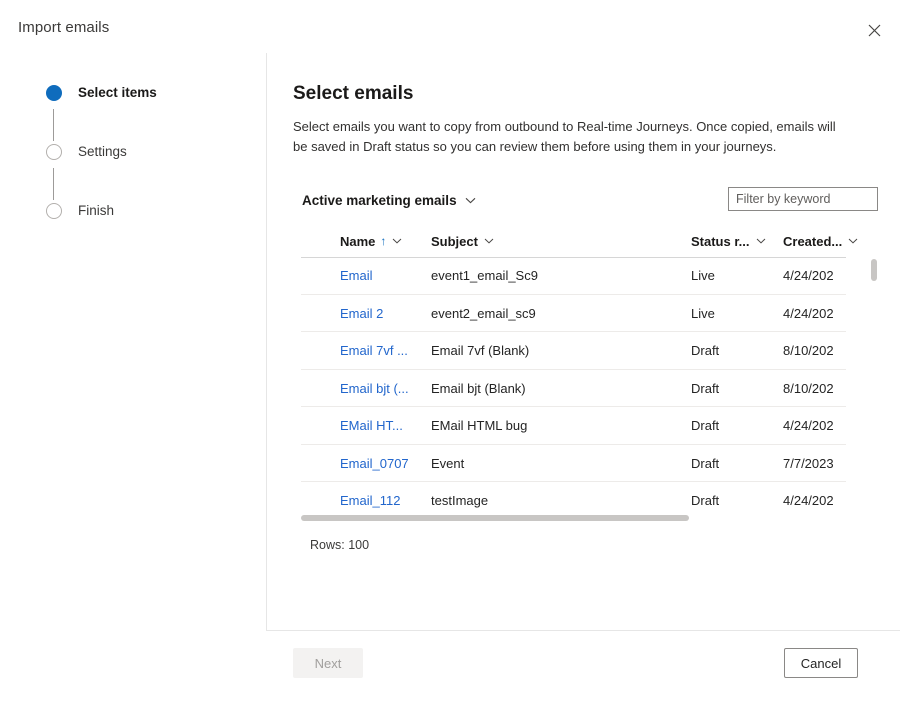 This screenshot has width=900, height=705. I want to click on column-header-subject: Subject, so click(462, 241).